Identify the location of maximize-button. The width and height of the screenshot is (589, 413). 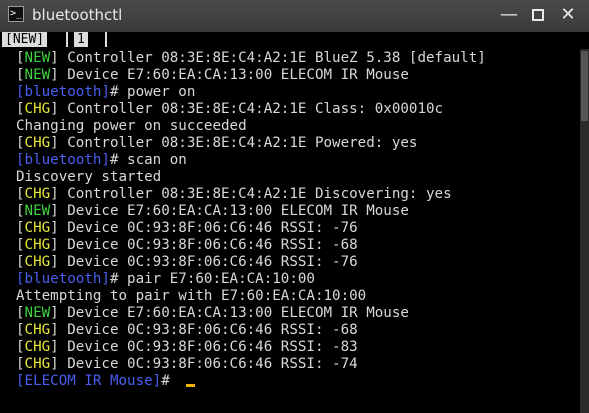
(538, 15).